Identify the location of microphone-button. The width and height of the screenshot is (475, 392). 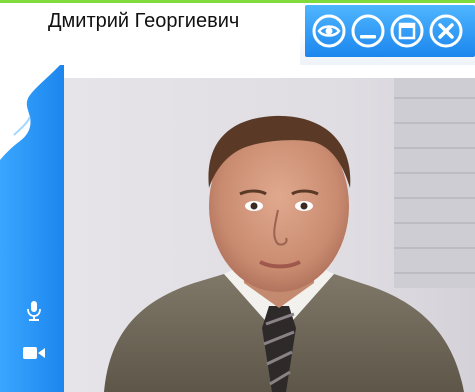
(34, 311).